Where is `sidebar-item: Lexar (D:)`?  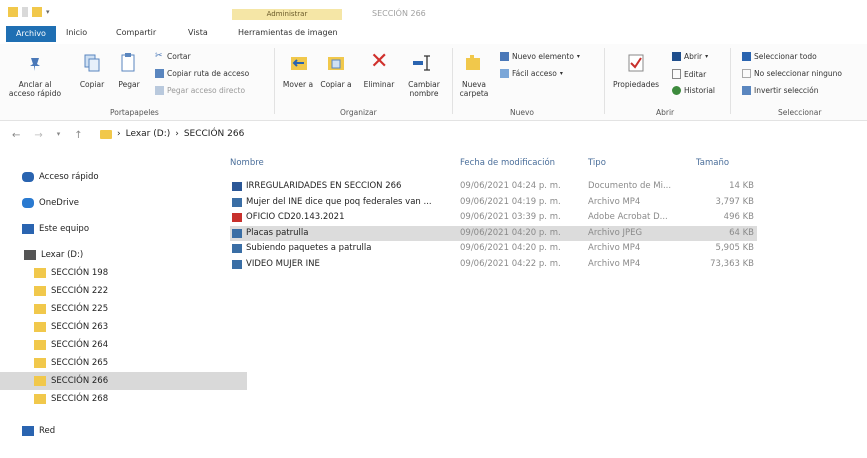 sidebar-item: Lexar (D:) is located at coordinates (118, 255).